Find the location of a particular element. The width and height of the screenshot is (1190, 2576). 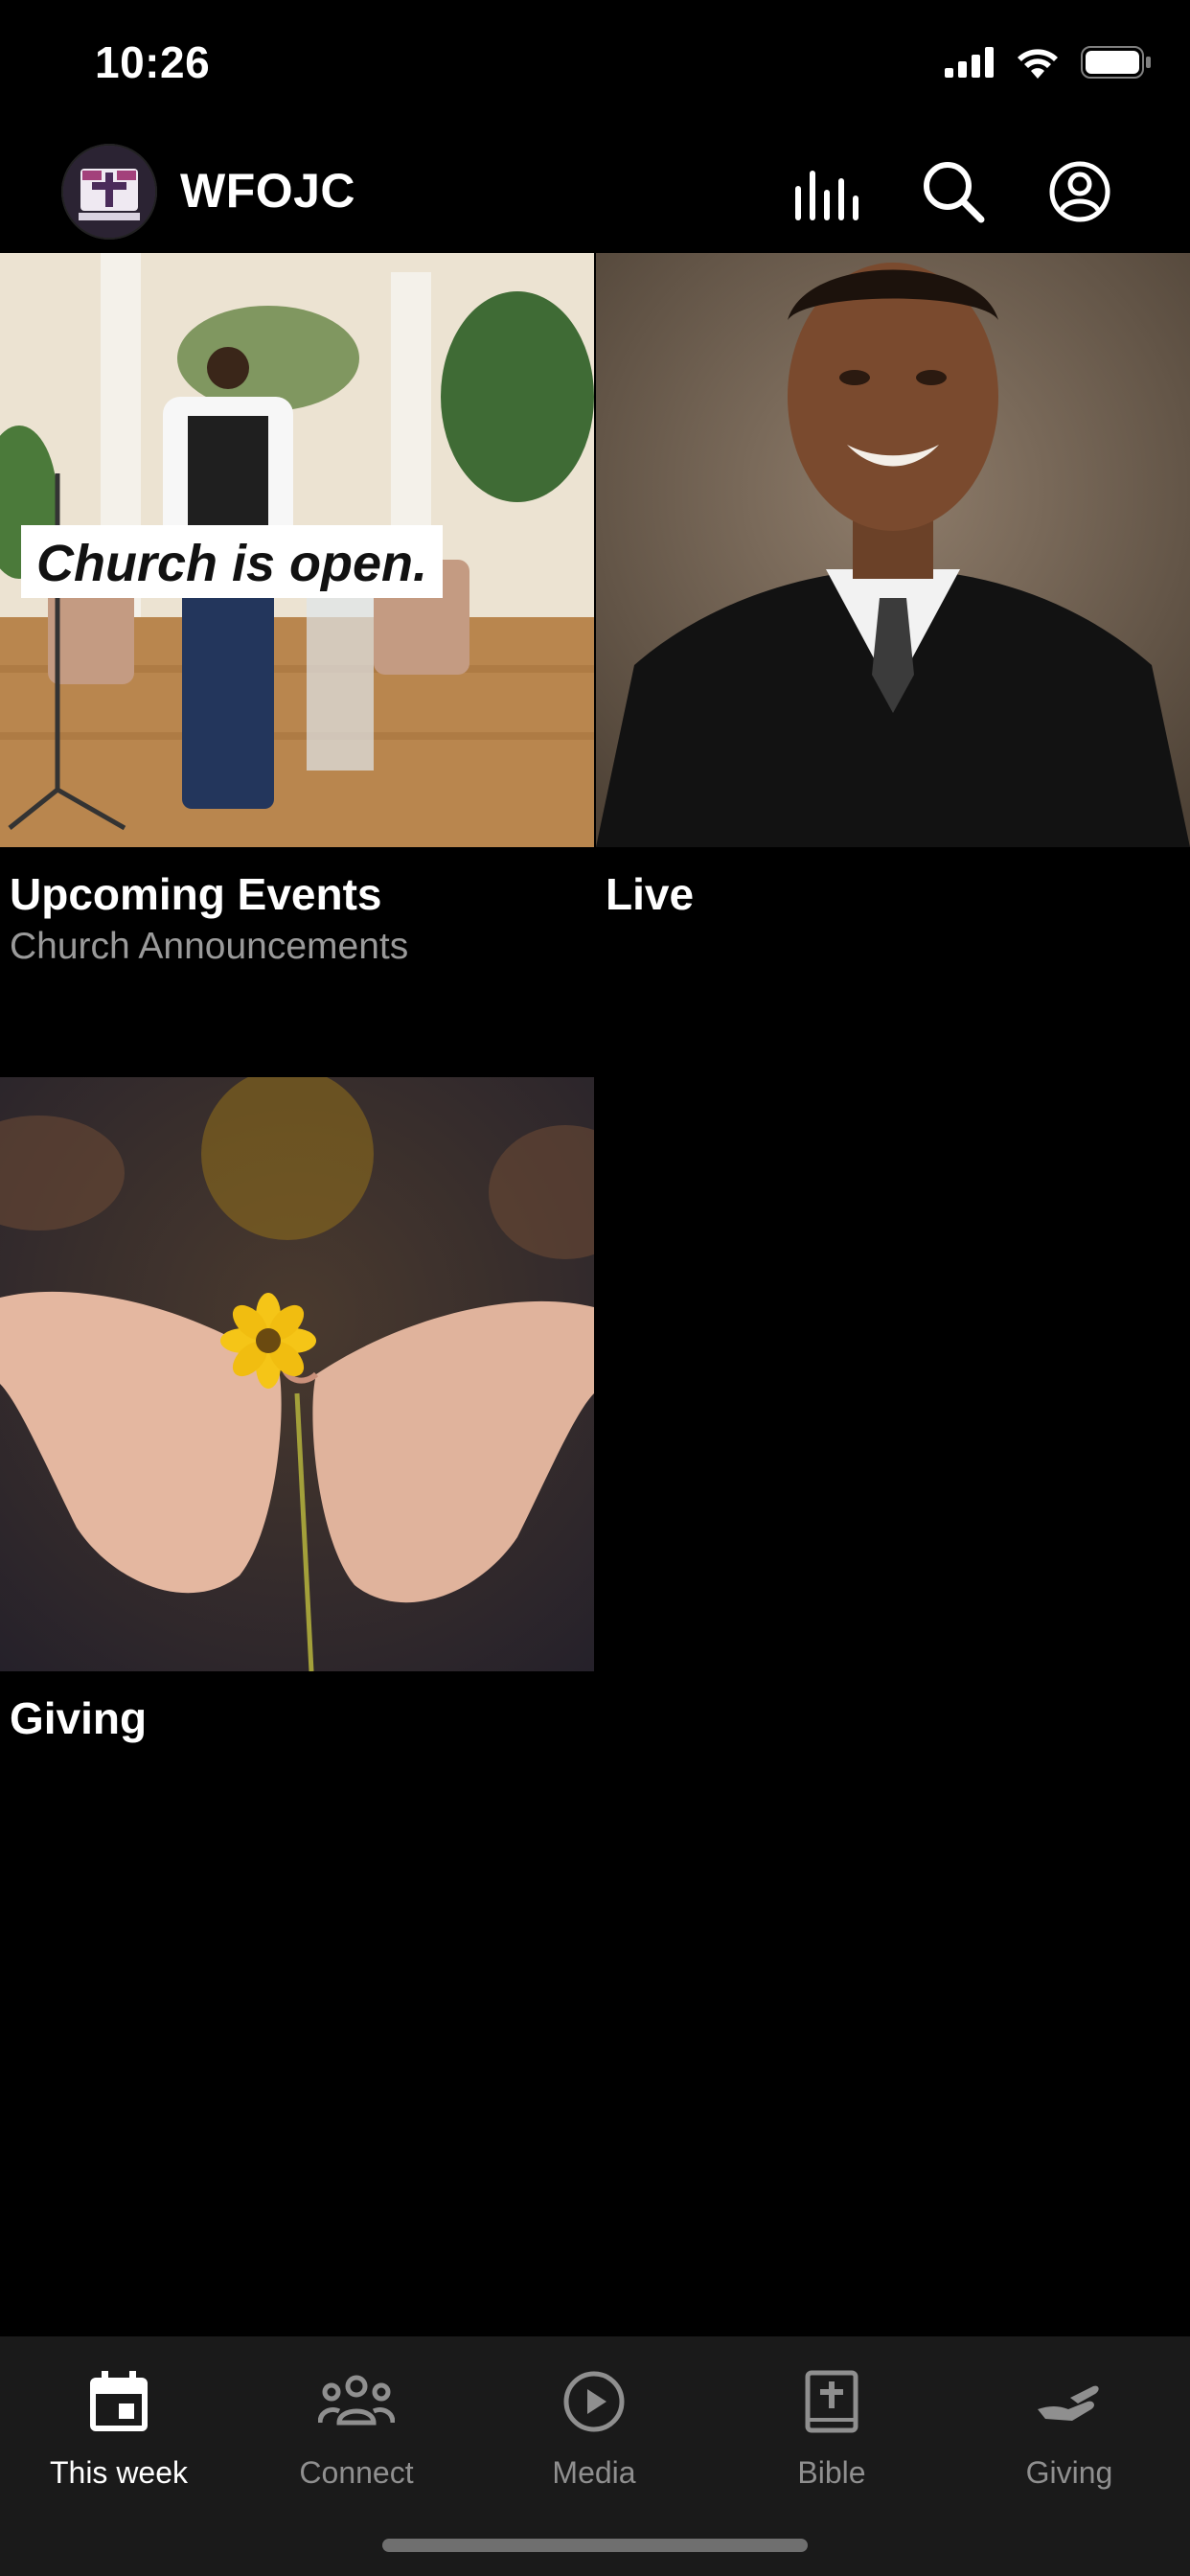

profile-button is located at coordinates (1079, 191).